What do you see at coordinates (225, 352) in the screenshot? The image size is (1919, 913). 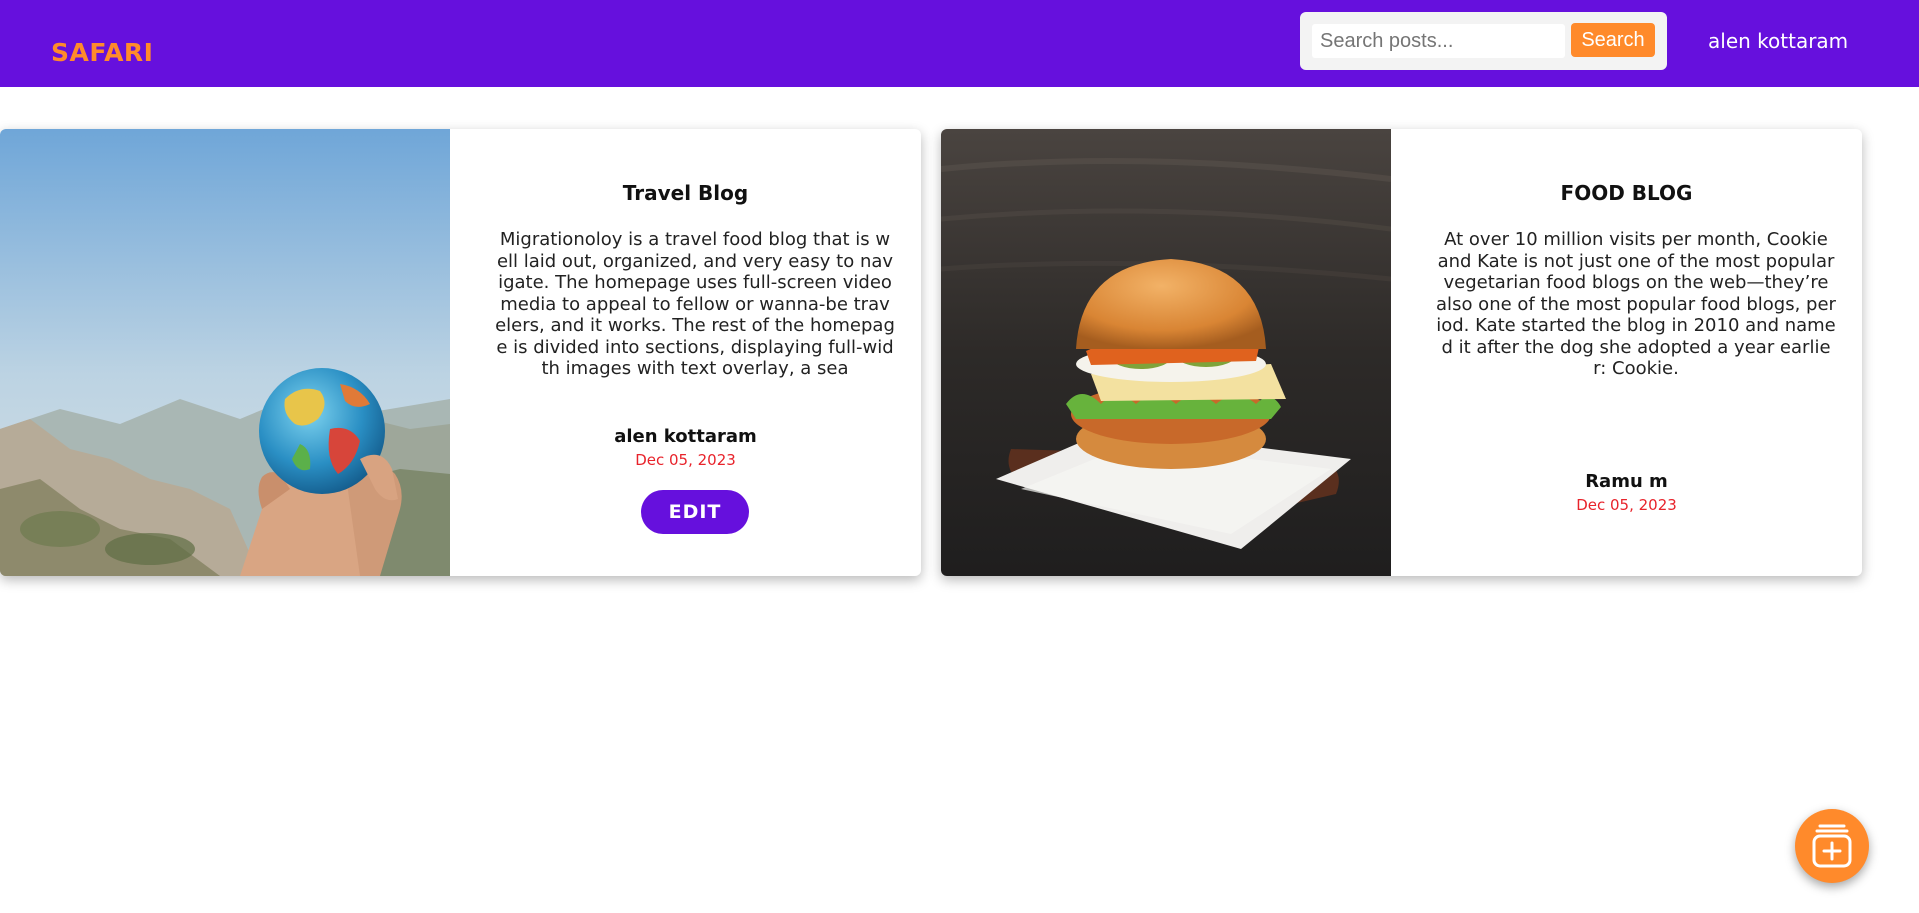 I see `post-image-globe` at bounding box center [225, 352].